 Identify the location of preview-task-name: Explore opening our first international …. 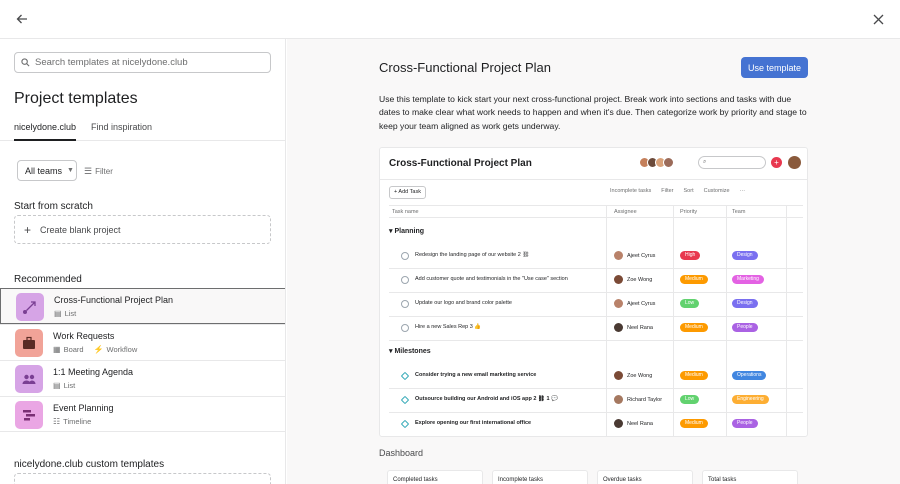
(473, 423).